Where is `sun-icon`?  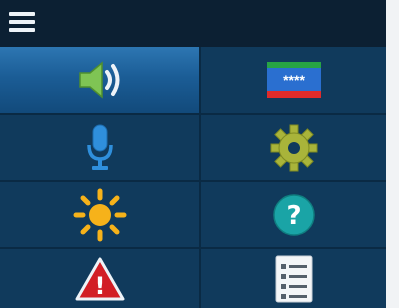 sun-icon is located at coordinates (99, 214).